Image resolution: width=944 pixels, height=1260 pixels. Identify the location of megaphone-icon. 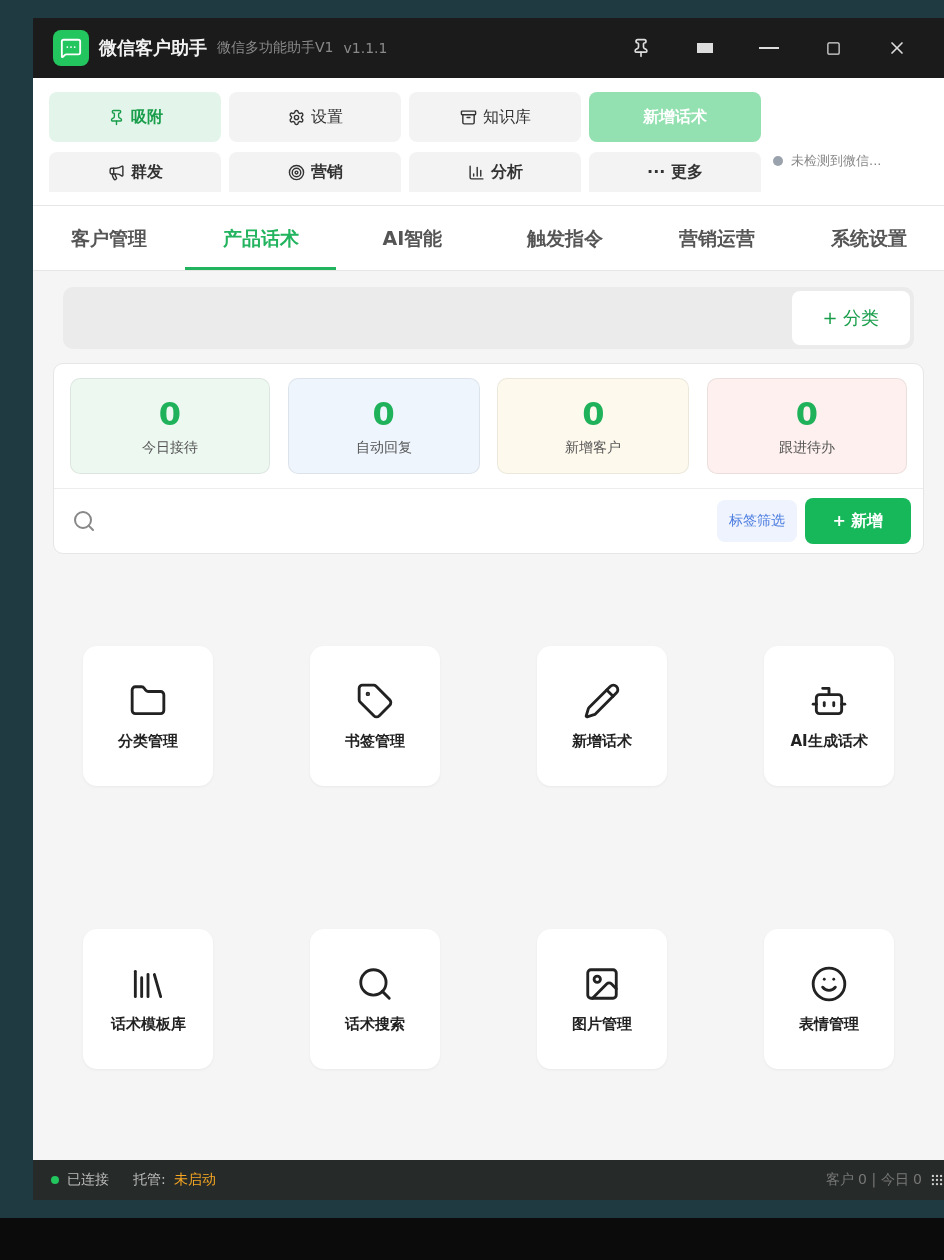
(116, 172).